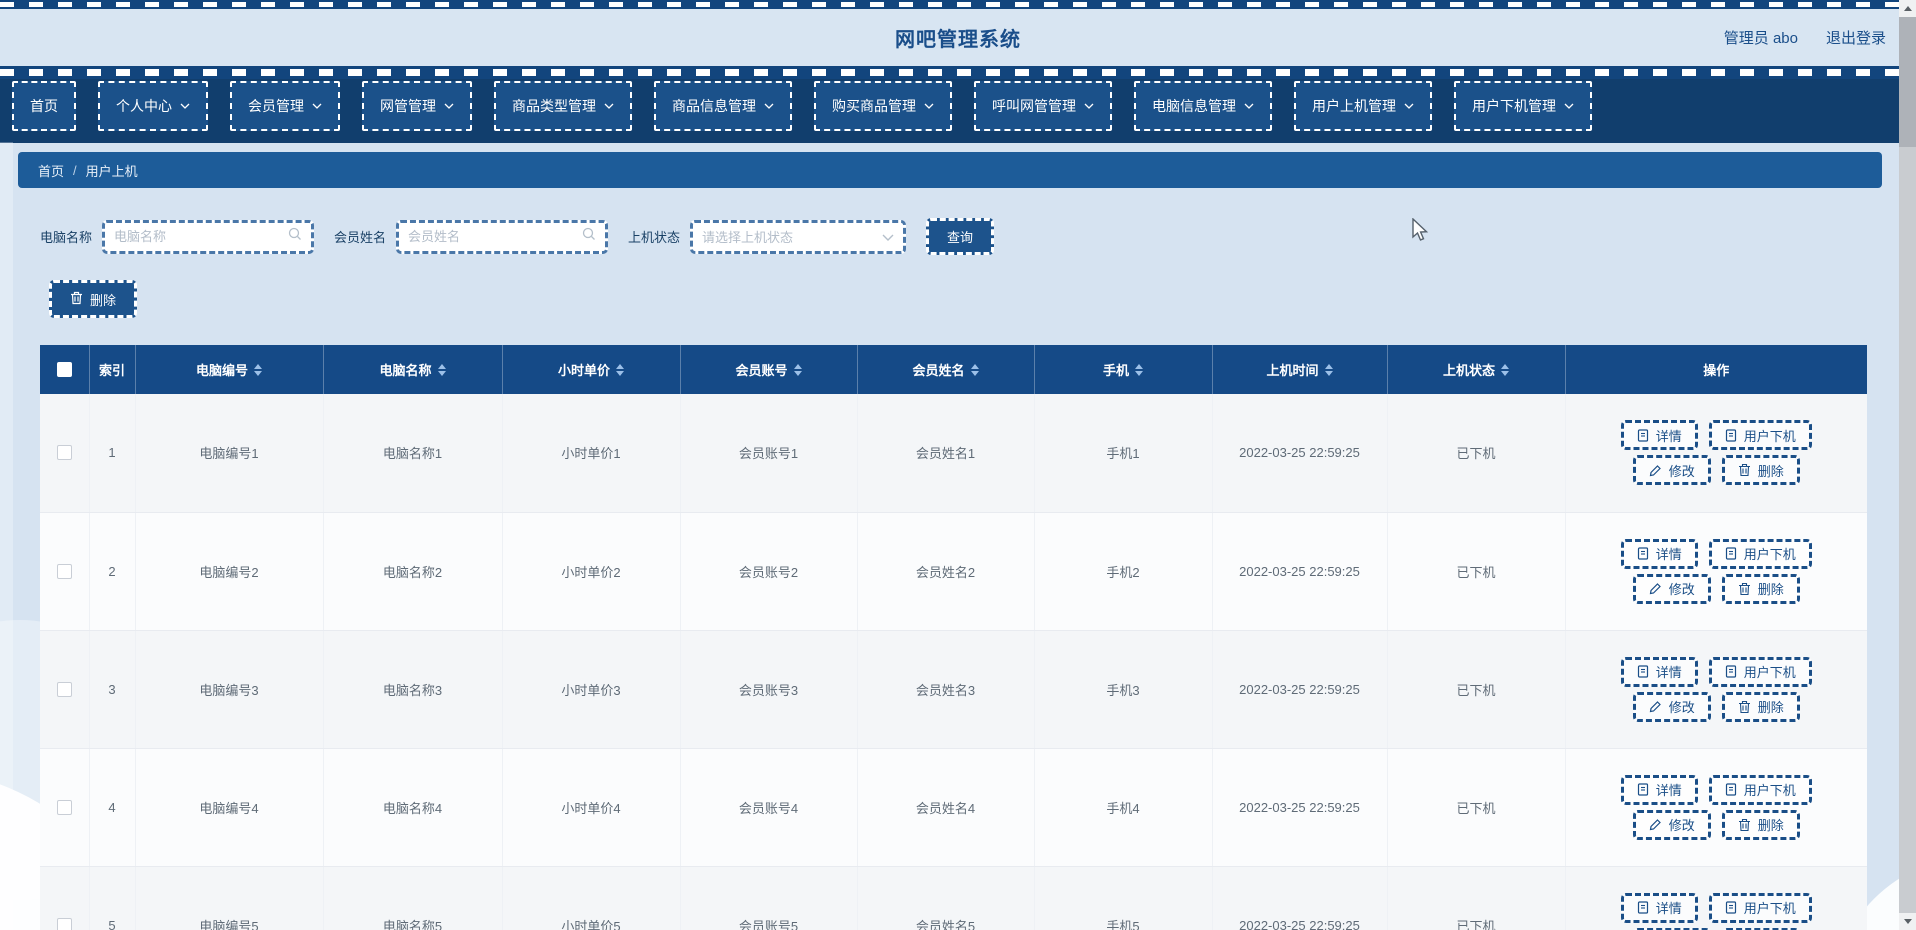  Describe the element at coordinates (798, 236) in the screenshot. I see `online-status-select: 请选择上机状态` at that location.